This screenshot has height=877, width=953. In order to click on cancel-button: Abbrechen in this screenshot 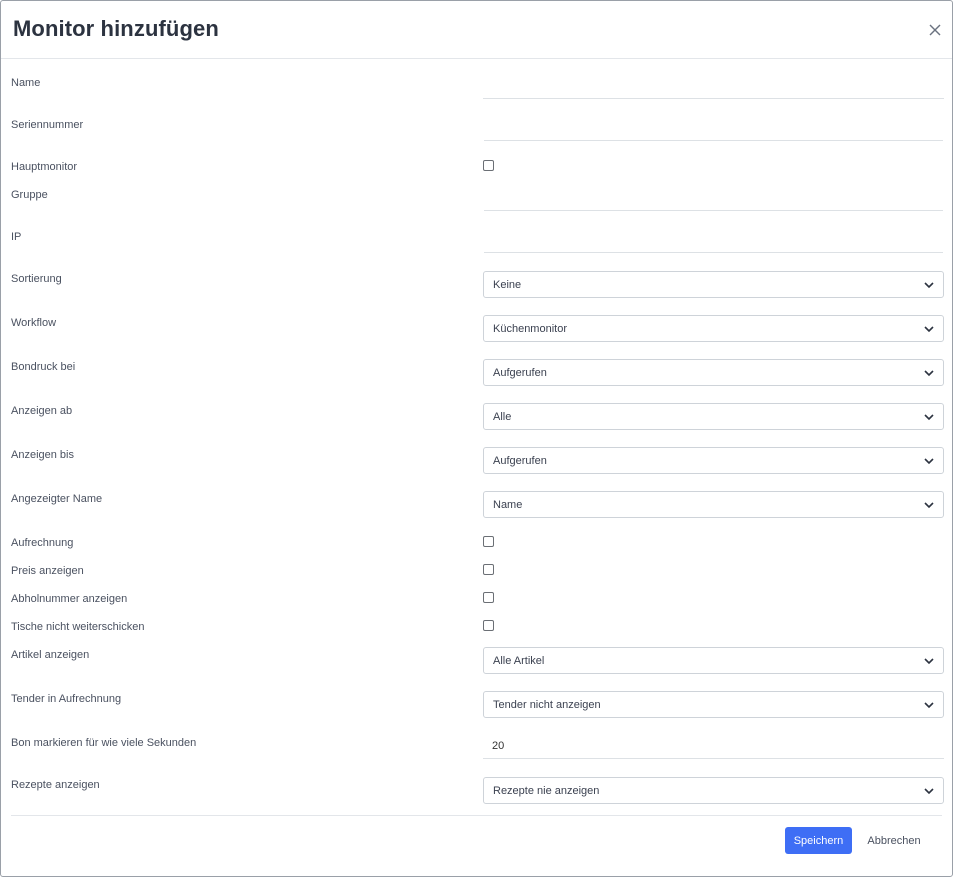, I will do `click(894, 840)`.